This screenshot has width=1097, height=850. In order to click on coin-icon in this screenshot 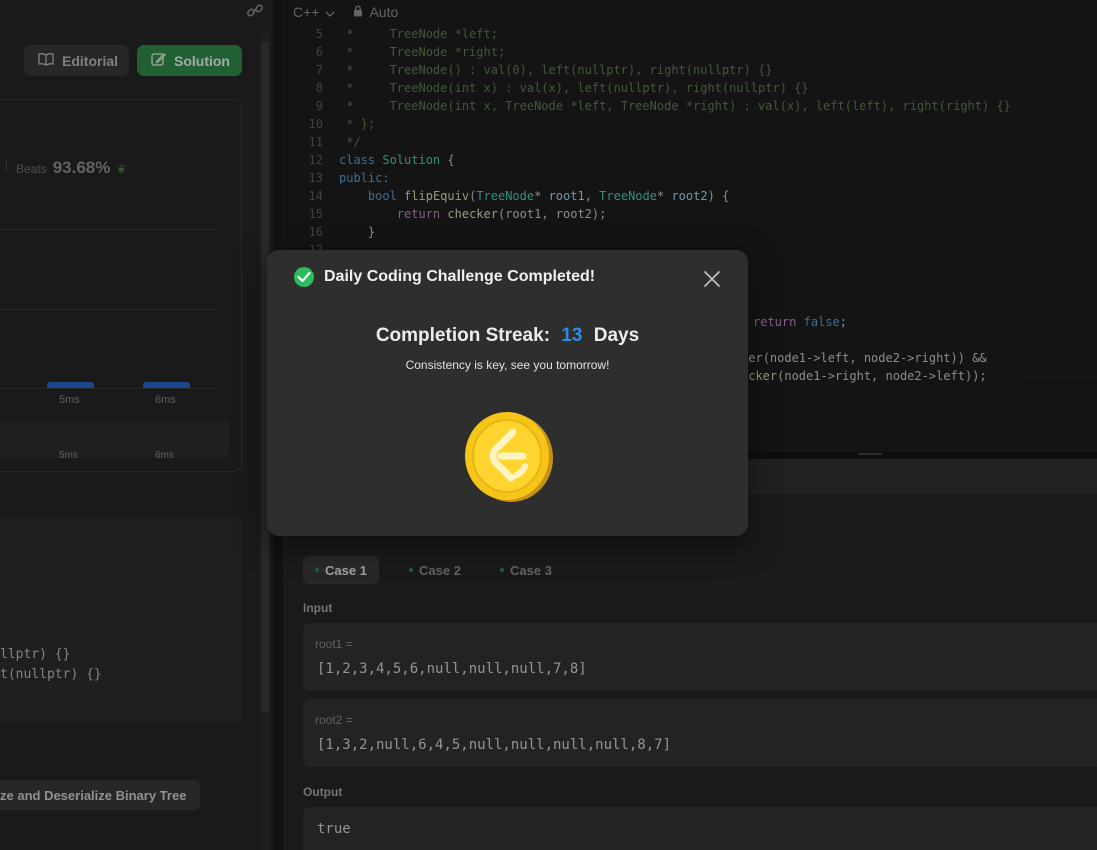, I will do `click(509, 456)`.